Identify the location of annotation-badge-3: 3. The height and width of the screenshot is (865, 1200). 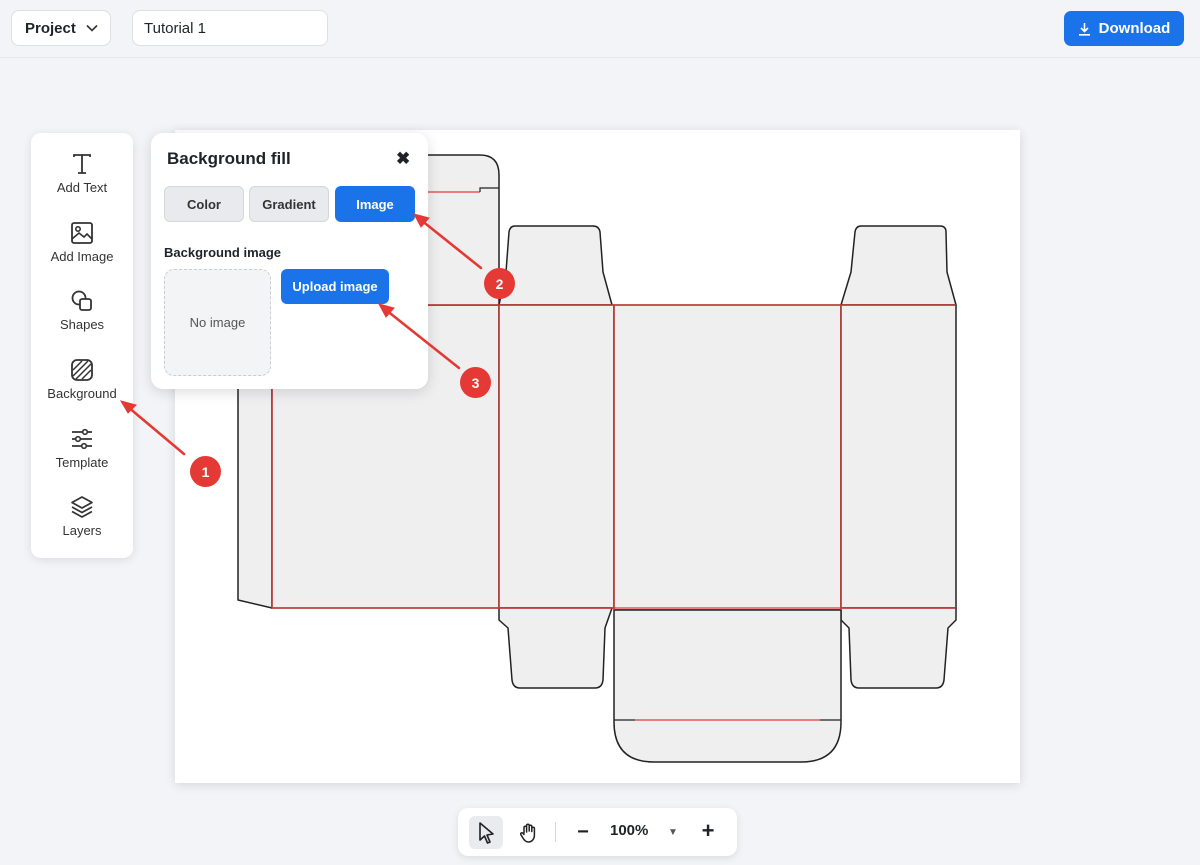
(475, 382).